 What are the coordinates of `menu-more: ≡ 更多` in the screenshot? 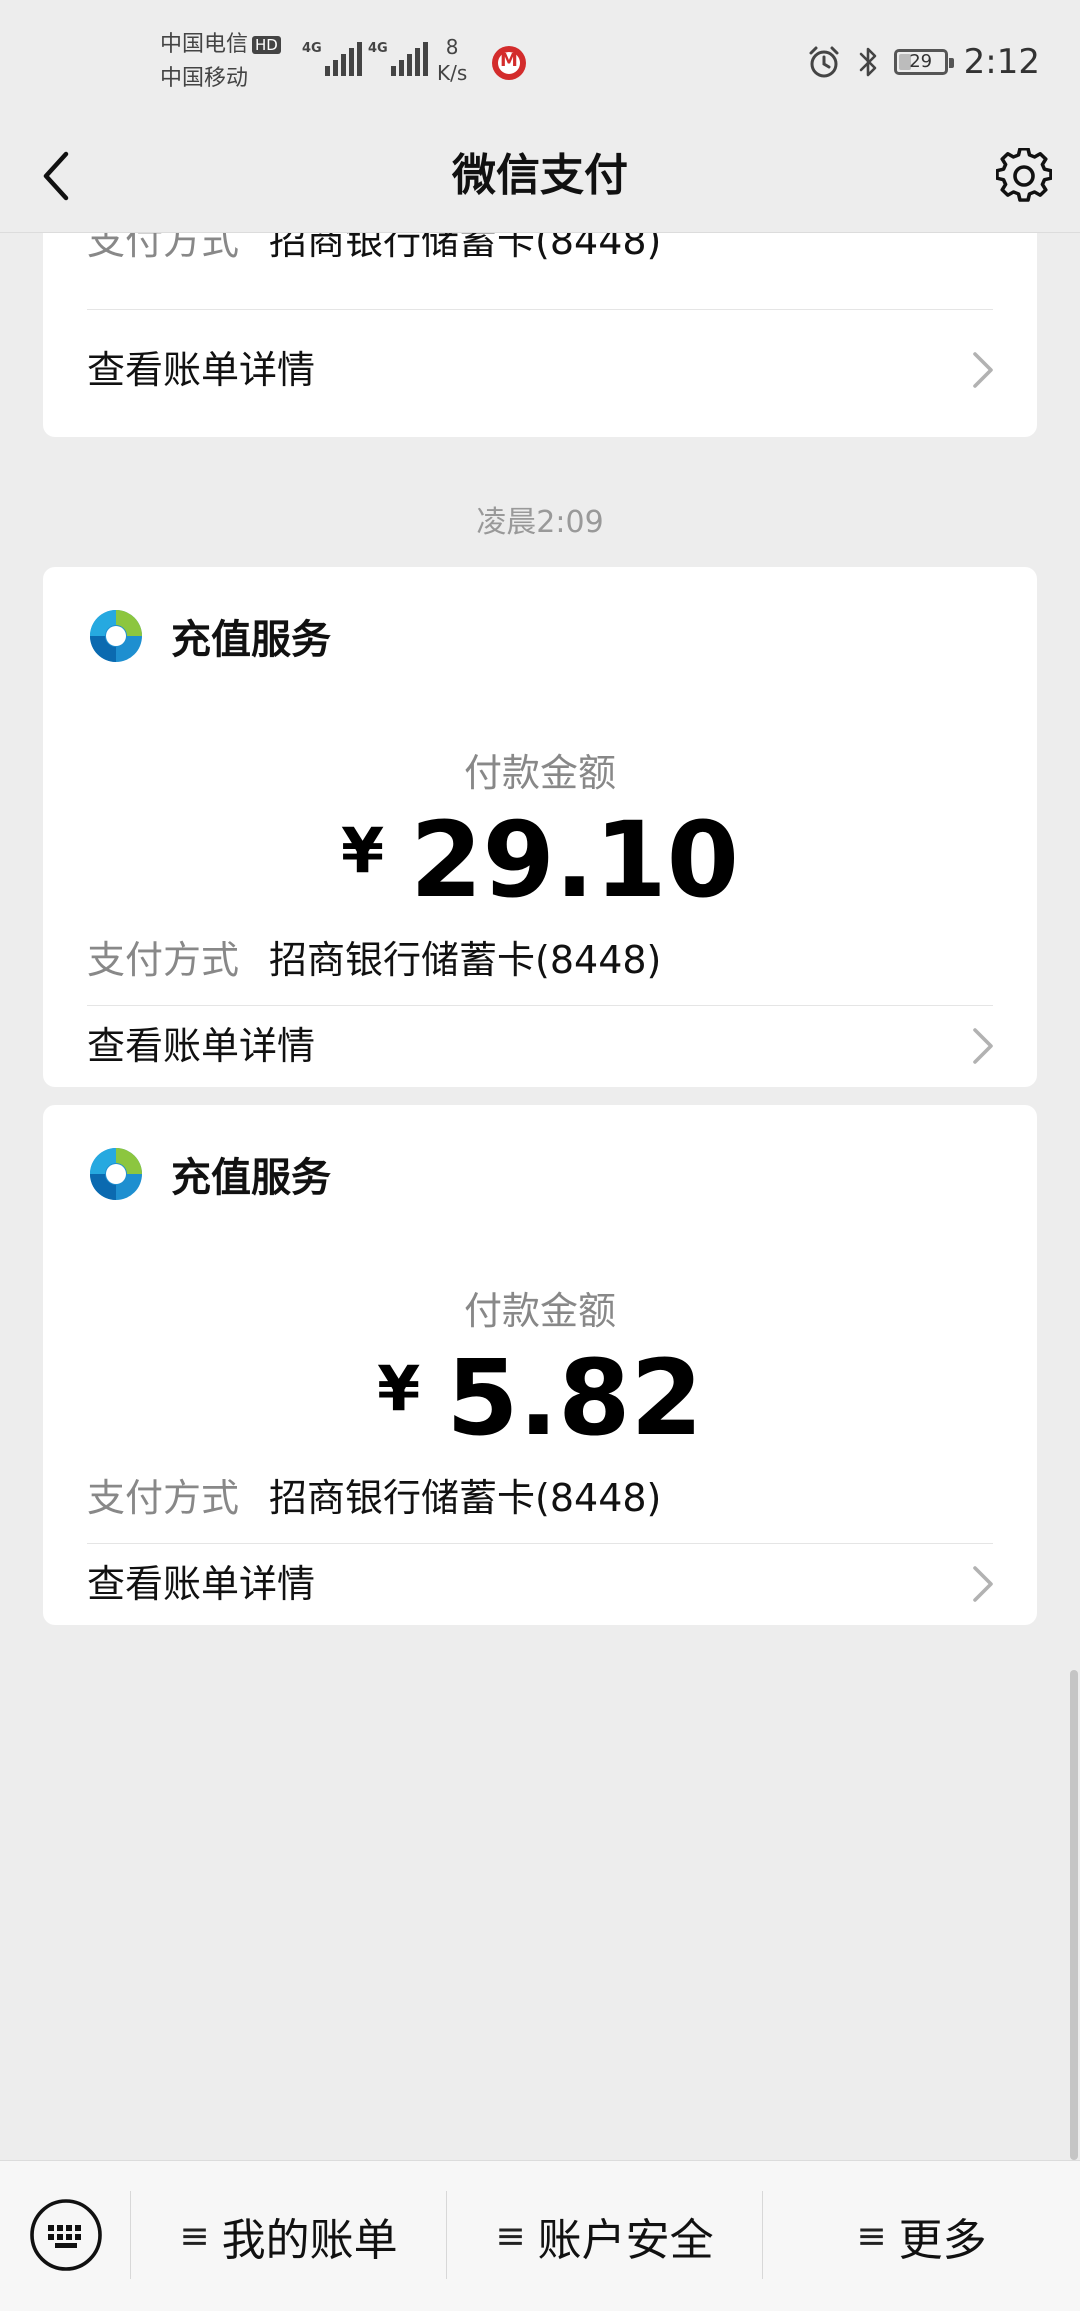 It's located at (921, 2236).